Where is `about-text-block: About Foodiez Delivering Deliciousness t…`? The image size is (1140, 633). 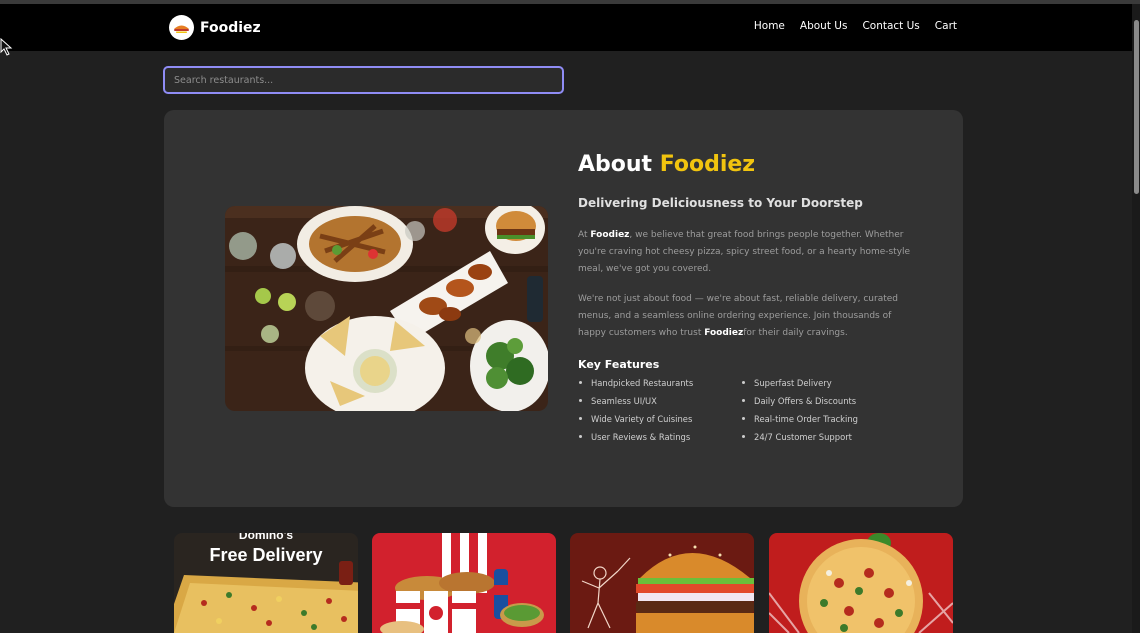
about-text-block: About Foodiez Delivering Deliciousness t… is located at coordinates (748, 297).